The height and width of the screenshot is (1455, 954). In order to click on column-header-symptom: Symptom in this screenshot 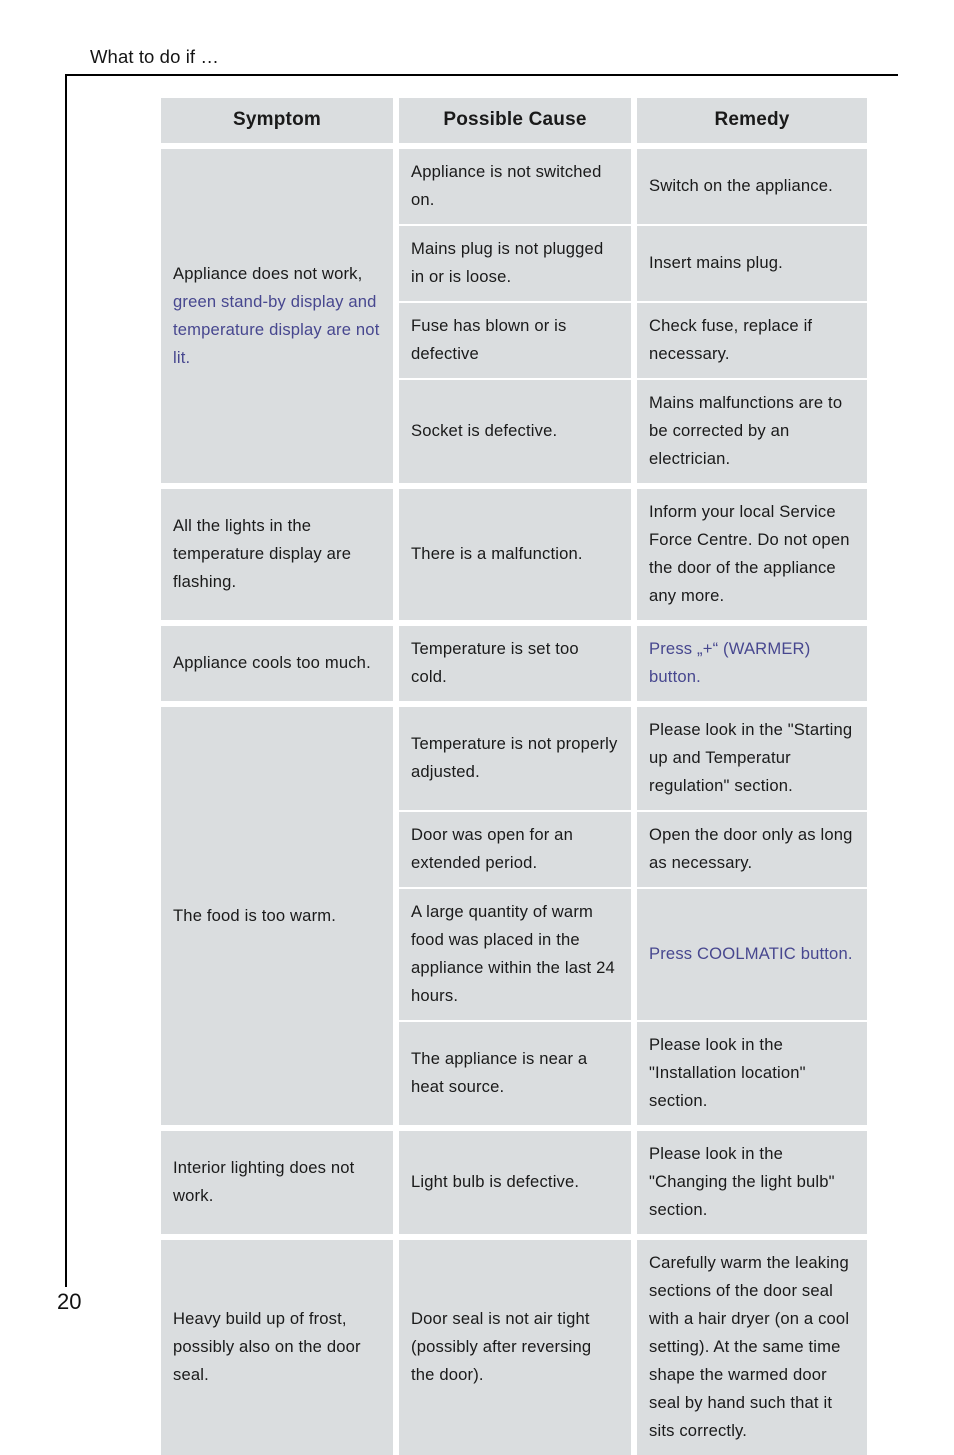, I will do `click(277, 120)`.